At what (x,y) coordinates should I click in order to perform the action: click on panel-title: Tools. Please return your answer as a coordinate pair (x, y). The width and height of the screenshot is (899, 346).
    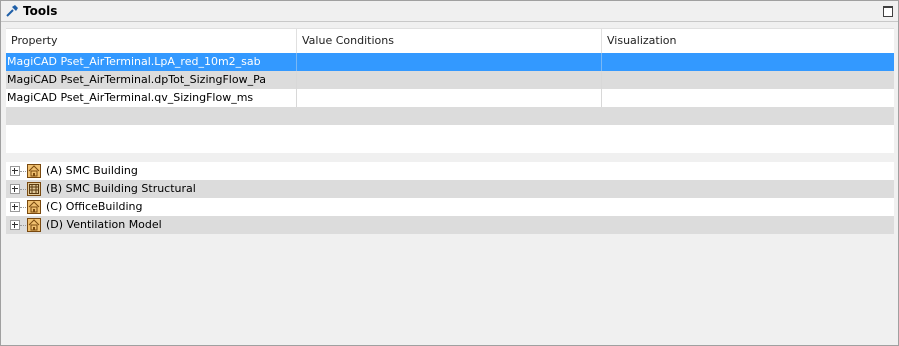
    Looking at the image, I should click on (40, 11).